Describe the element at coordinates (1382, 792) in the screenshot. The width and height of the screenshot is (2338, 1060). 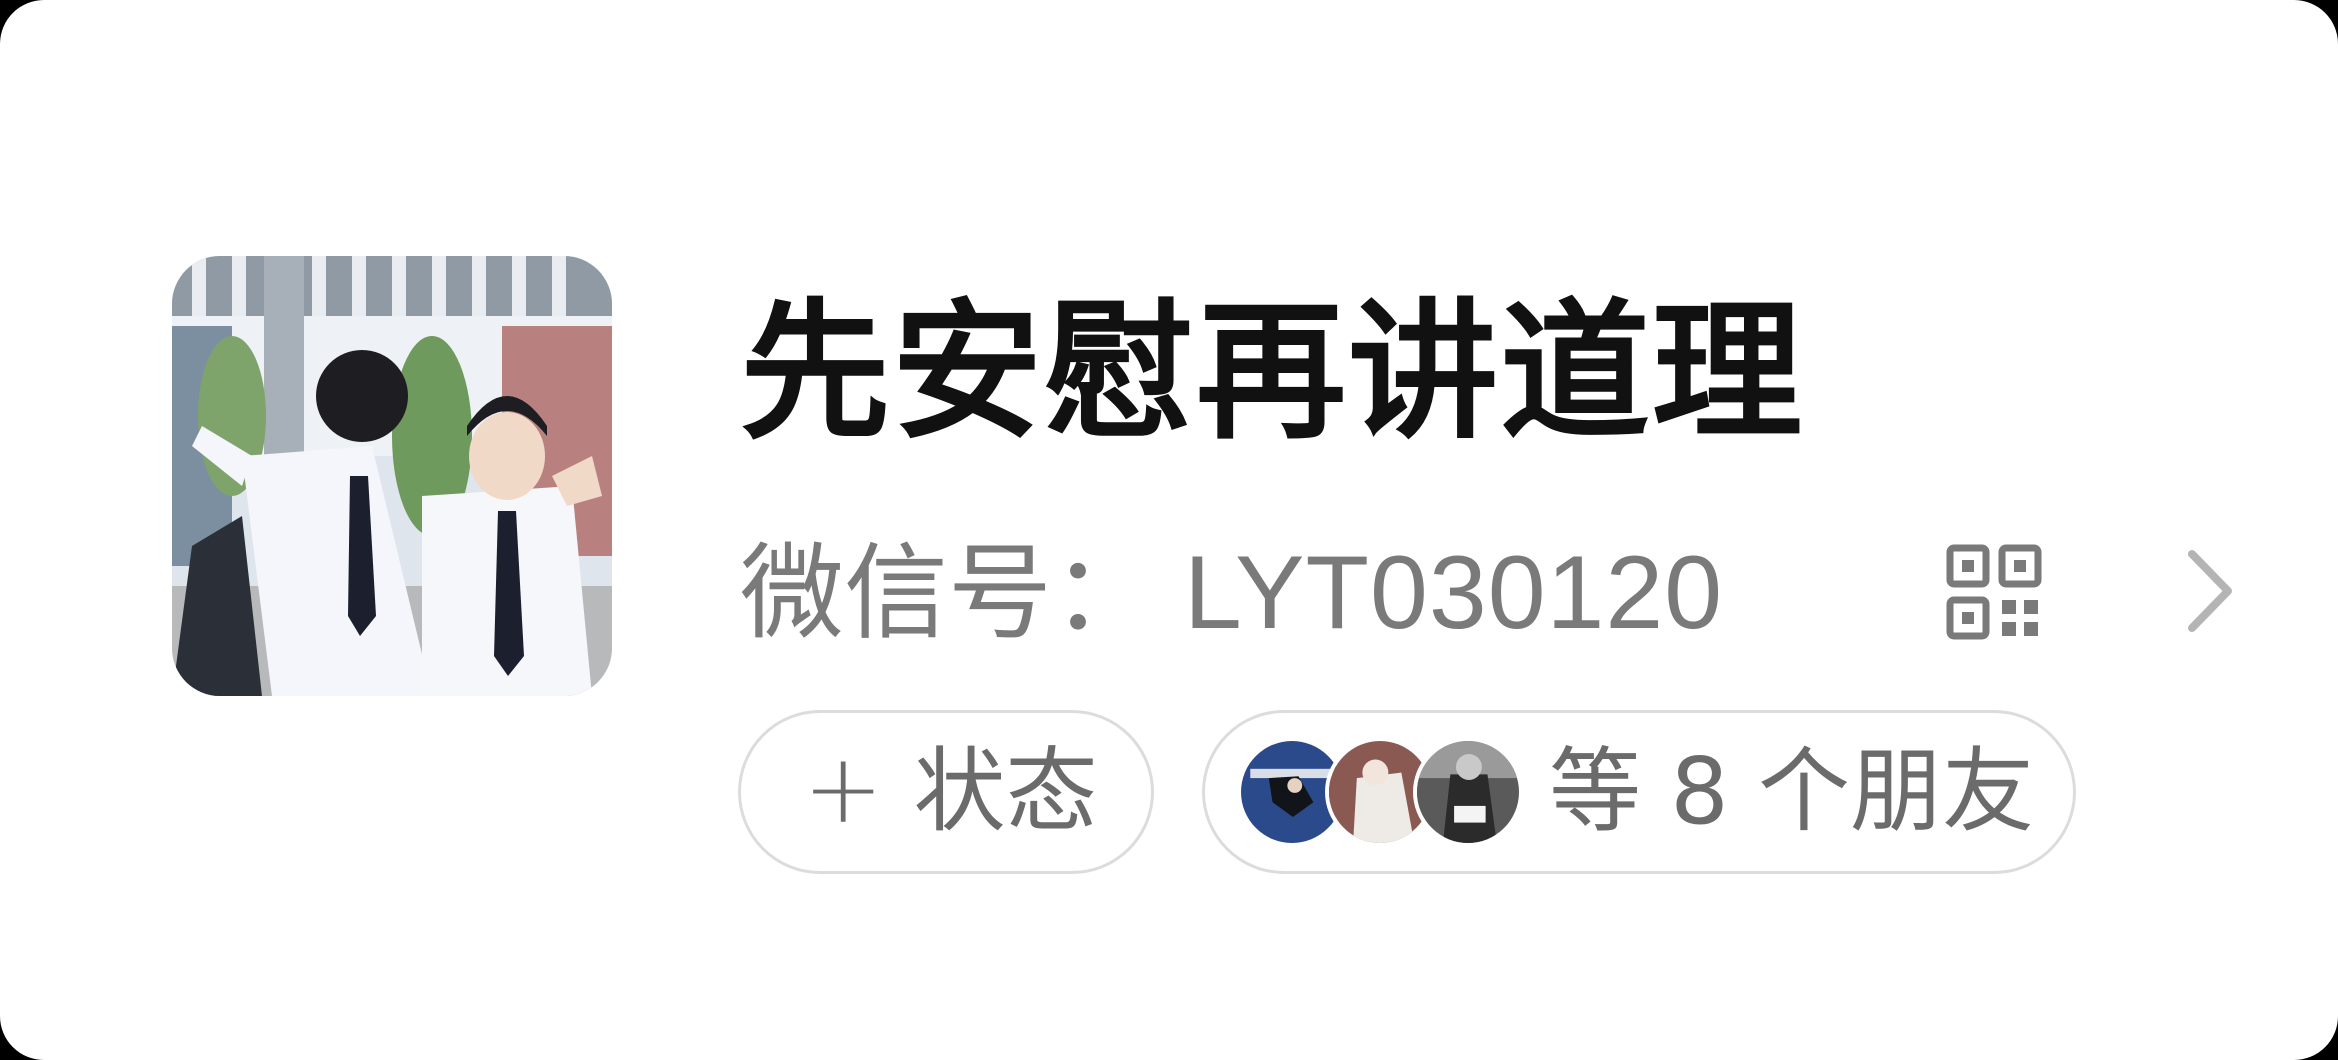
I see `friend-avatar-stack` at that location.